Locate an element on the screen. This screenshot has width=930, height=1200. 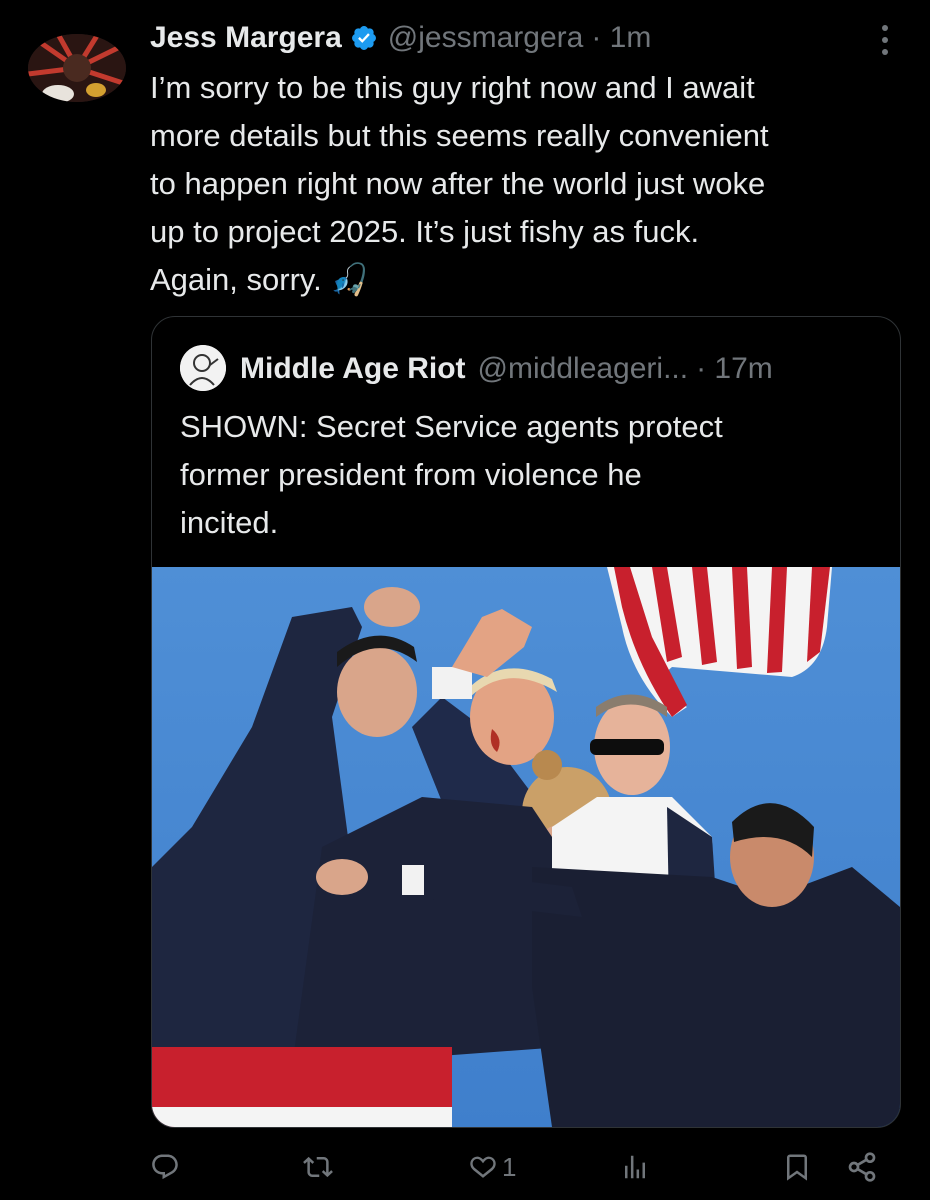
quote-text-line: SHOWN: Secret Service agents protect is located at coordinates (451, 426).